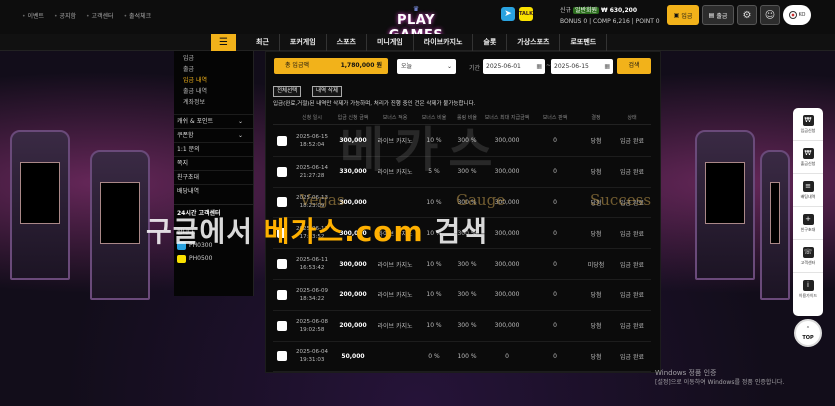 This screenshot has height=406, width=835. What do you see at coordinates (213, 58) in the screenshot?
I see `submenu-deposit: 입금` at bounding box center [213, 58].